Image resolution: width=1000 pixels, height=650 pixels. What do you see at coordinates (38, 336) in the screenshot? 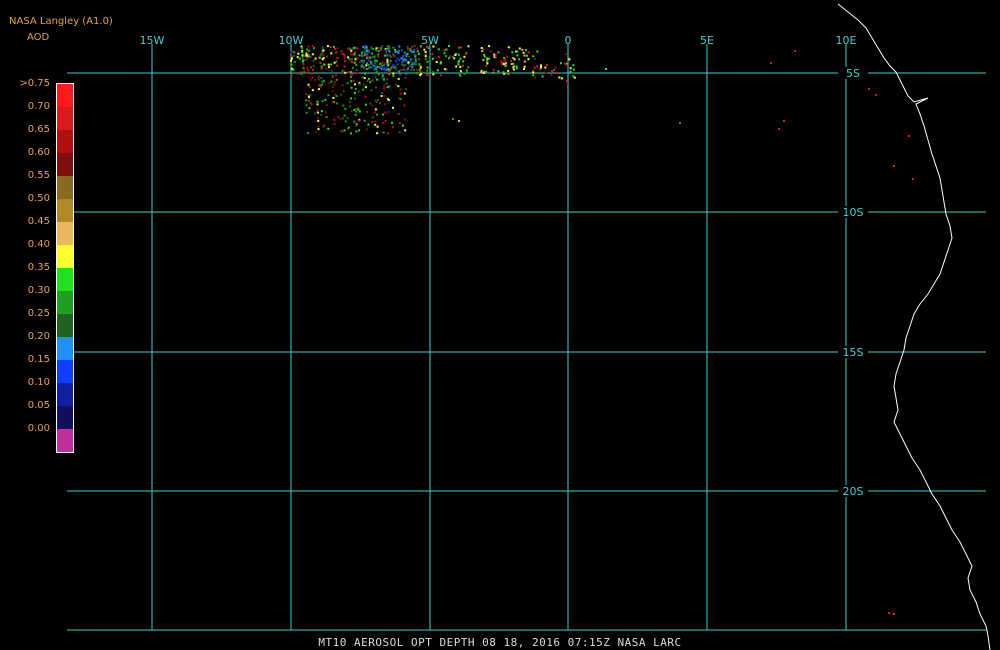
I see `legend-label: 0.20` at bounding box center [38, 336].